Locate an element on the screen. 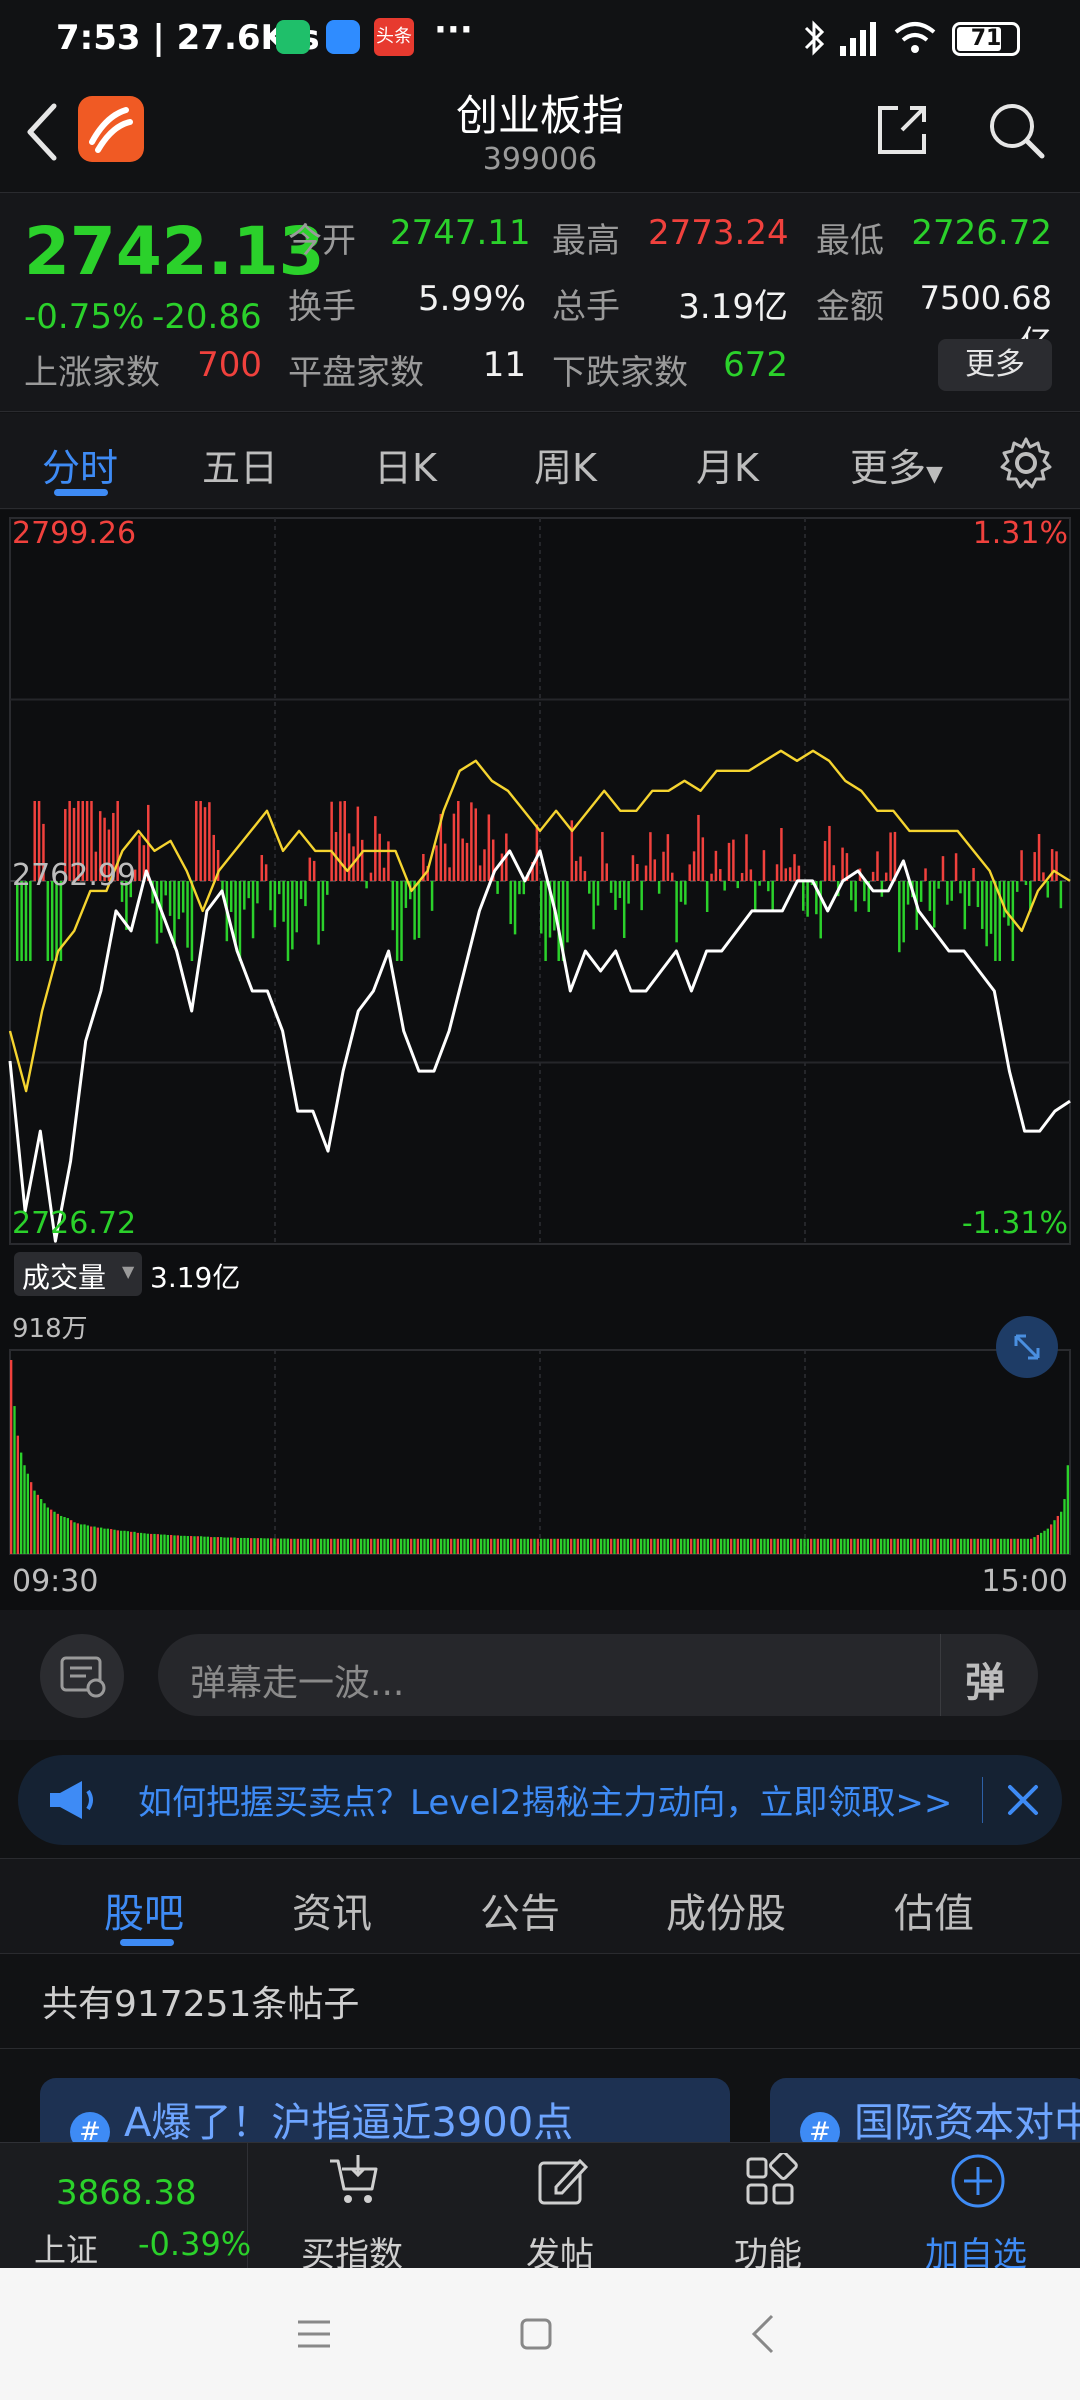 The width and height of the screenshot is (1080, 2400). pct-max-label: 1.31% is located at coordinates (1020, 533).